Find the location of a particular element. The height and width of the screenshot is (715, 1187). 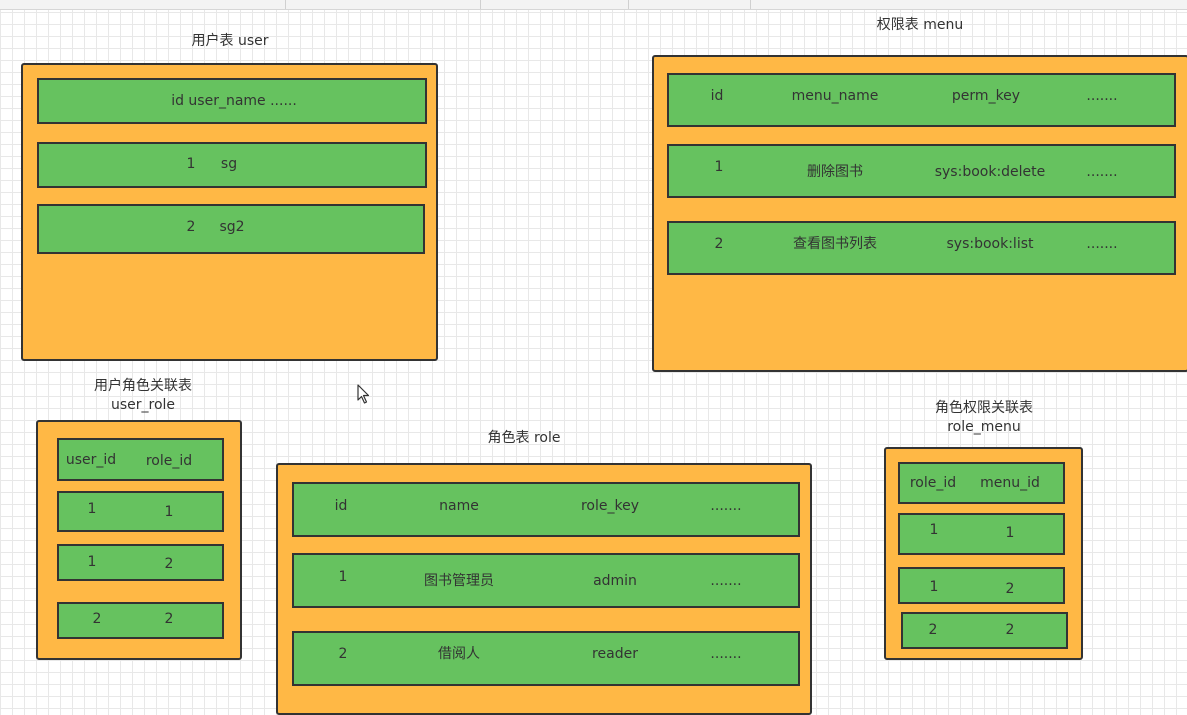

user-id-cell: 2 is located at coordinates (191, 227).